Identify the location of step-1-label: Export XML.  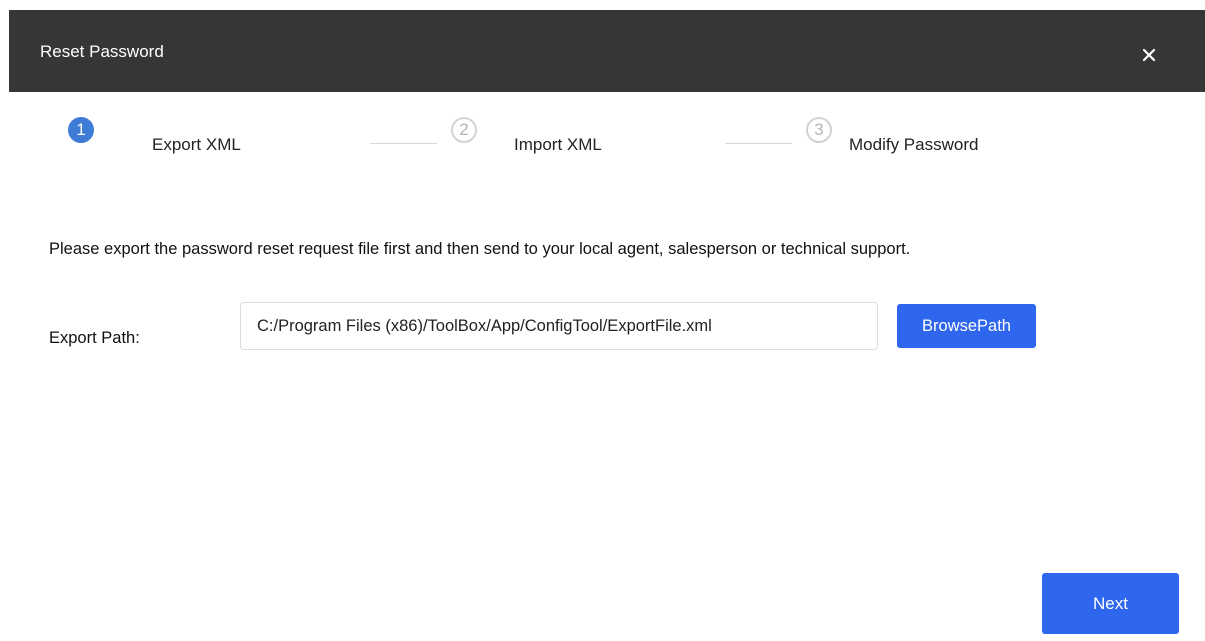
(196, 144).